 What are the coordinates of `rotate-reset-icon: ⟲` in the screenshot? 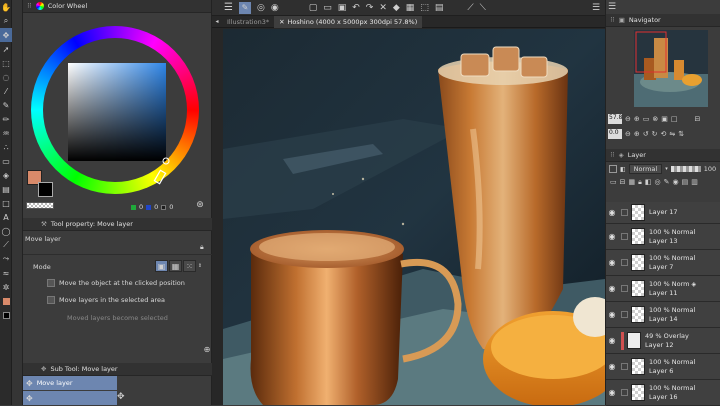 It's located at (664, 134).